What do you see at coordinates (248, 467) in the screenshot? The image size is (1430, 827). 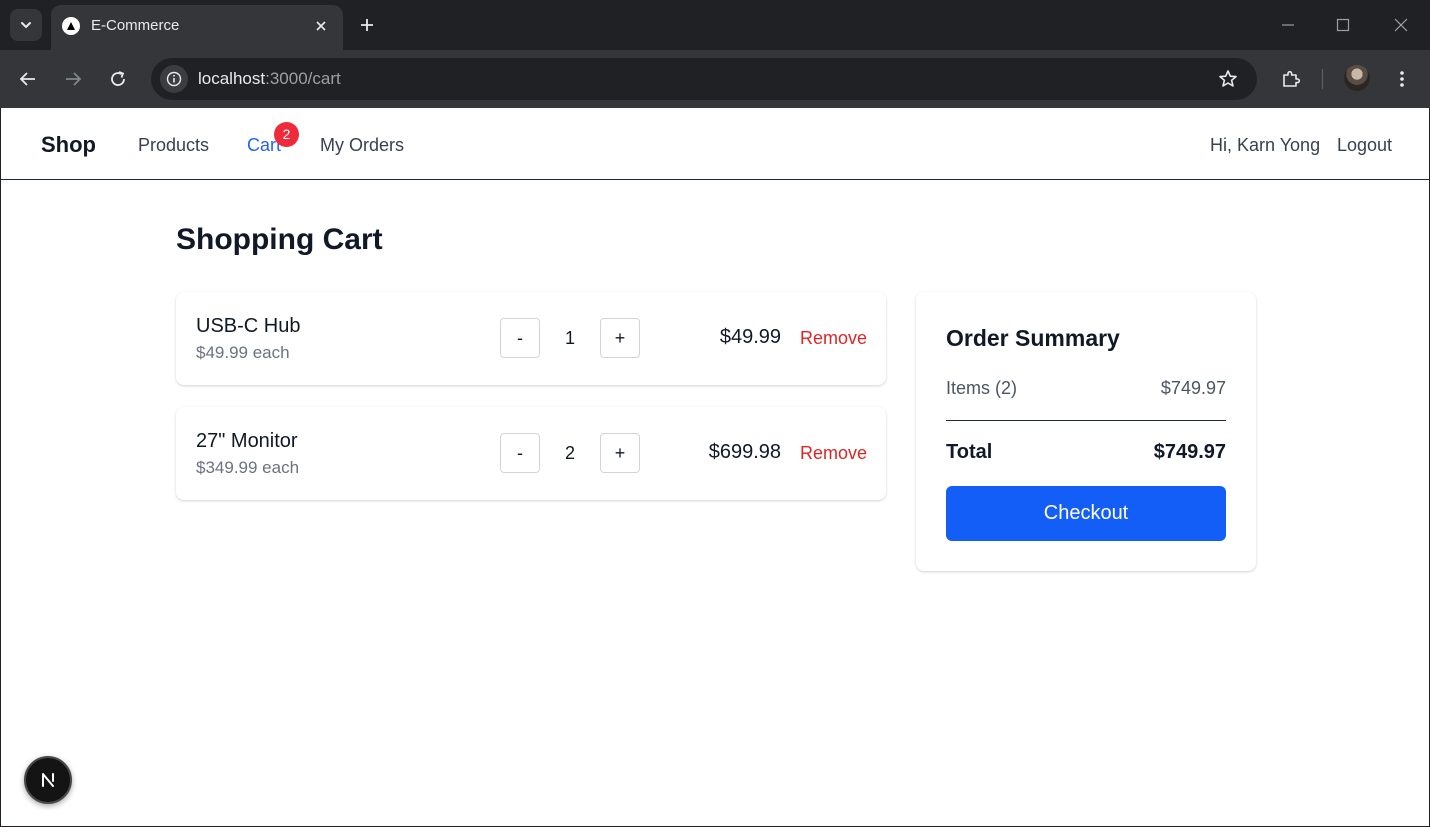 I see `item-unit-price: $349.99 each` at bounding box center [248, 467].